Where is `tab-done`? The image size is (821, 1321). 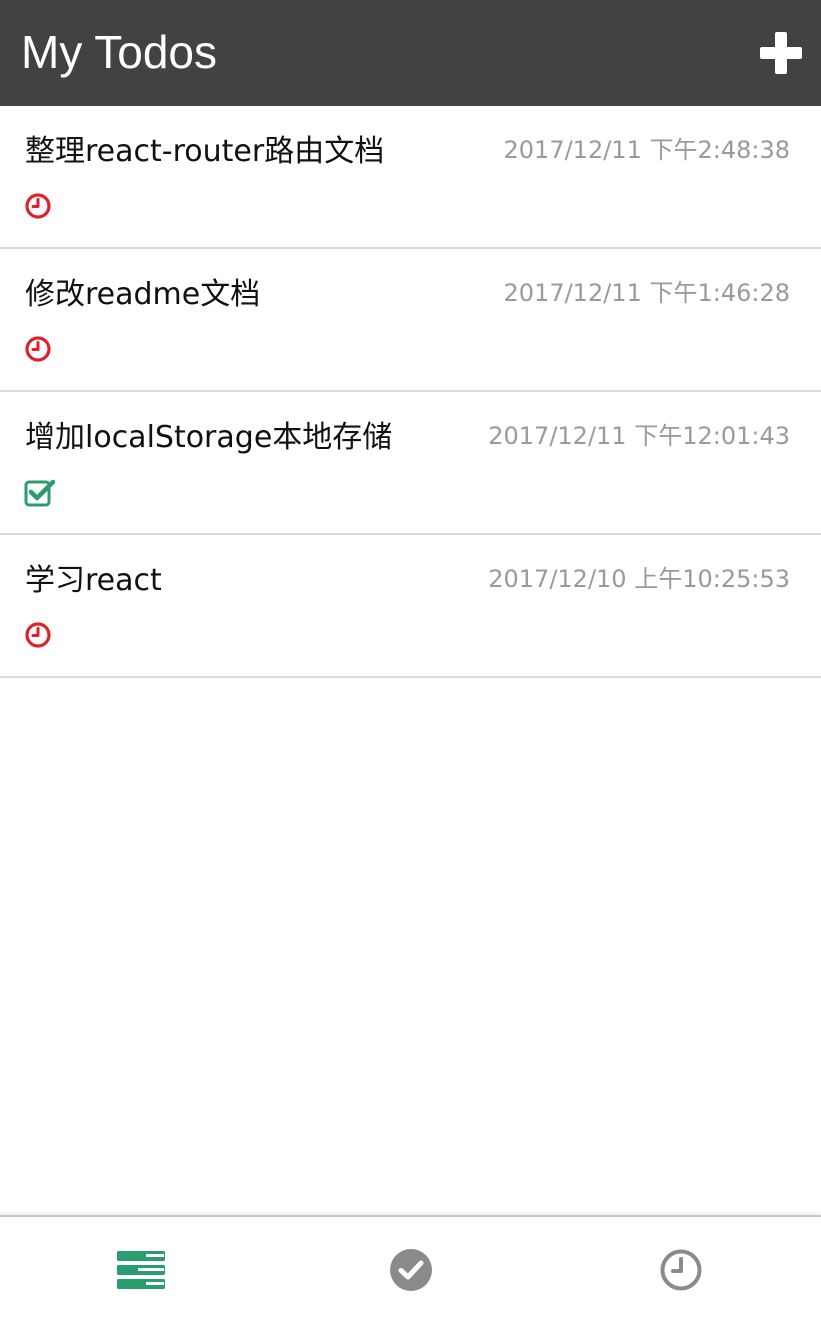 tab-done is located at coordinates (410, 1269).